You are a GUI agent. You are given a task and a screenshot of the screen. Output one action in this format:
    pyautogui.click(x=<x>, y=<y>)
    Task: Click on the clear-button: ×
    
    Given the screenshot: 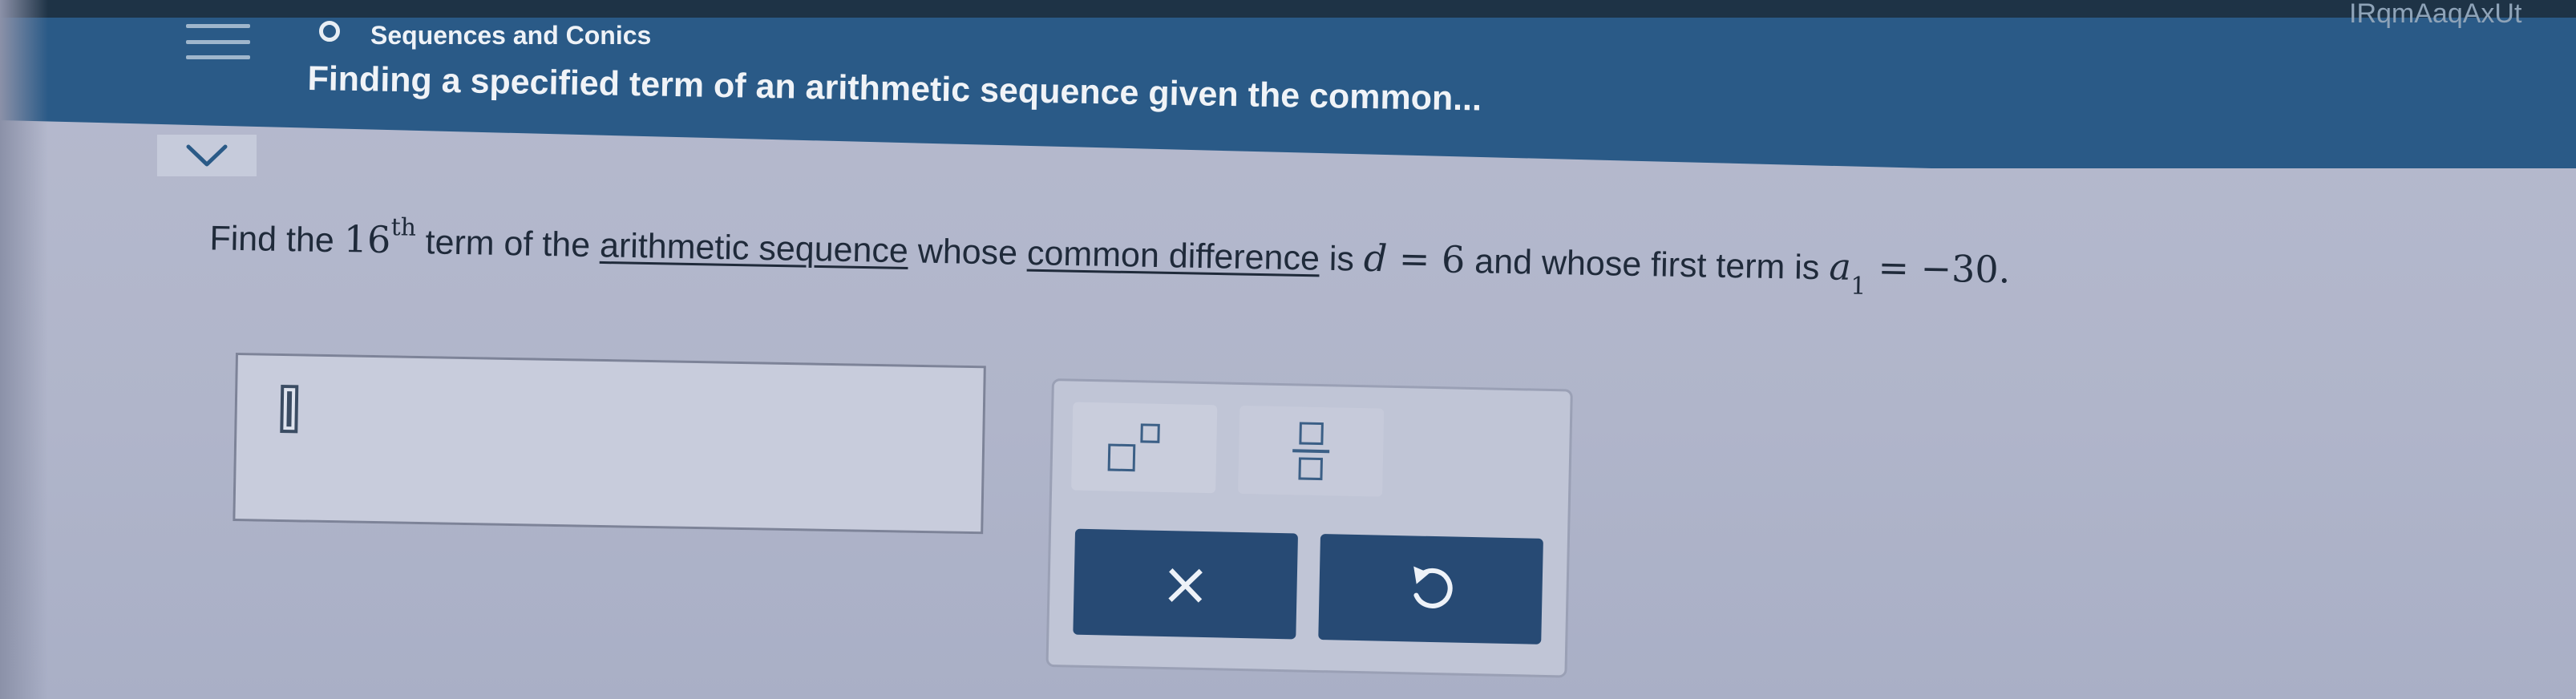 What is the action you would take?
    pyautogui.click(x=1186, y=584)
    